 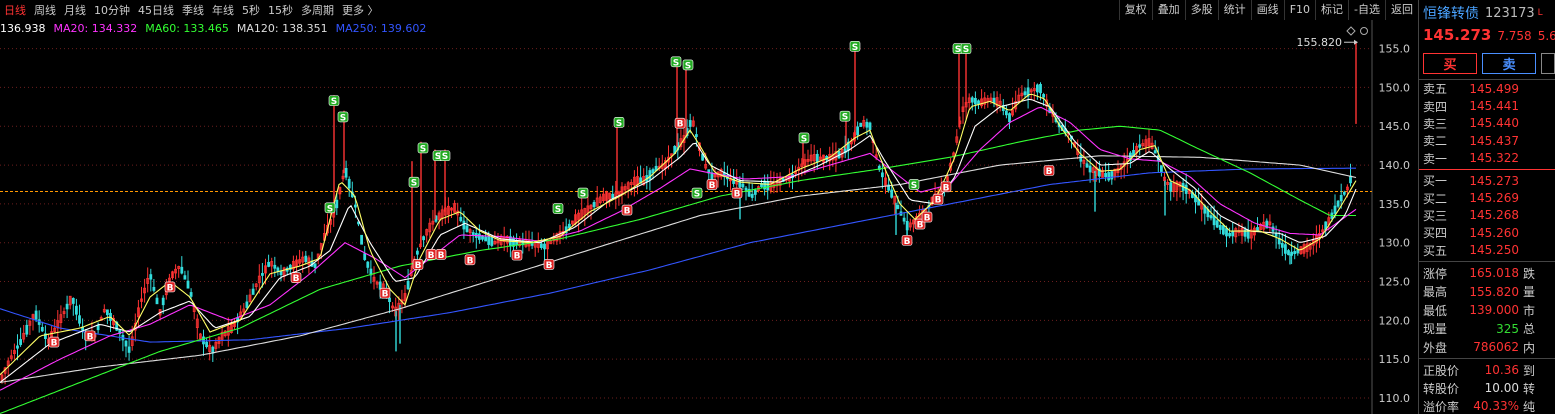 What do you see at coordinates (317, 10) in the screenshot?
I see `period-tab-9: 多周期` at bounding box center [317, 10].